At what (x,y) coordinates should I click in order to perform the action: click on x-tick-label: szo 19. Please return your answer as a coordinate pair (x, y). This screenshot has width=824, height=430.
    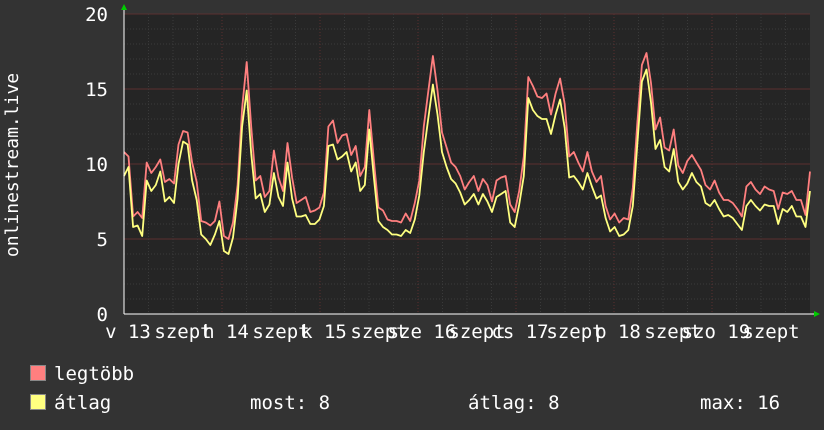
    Looking at the image, I should click on (716, 332).